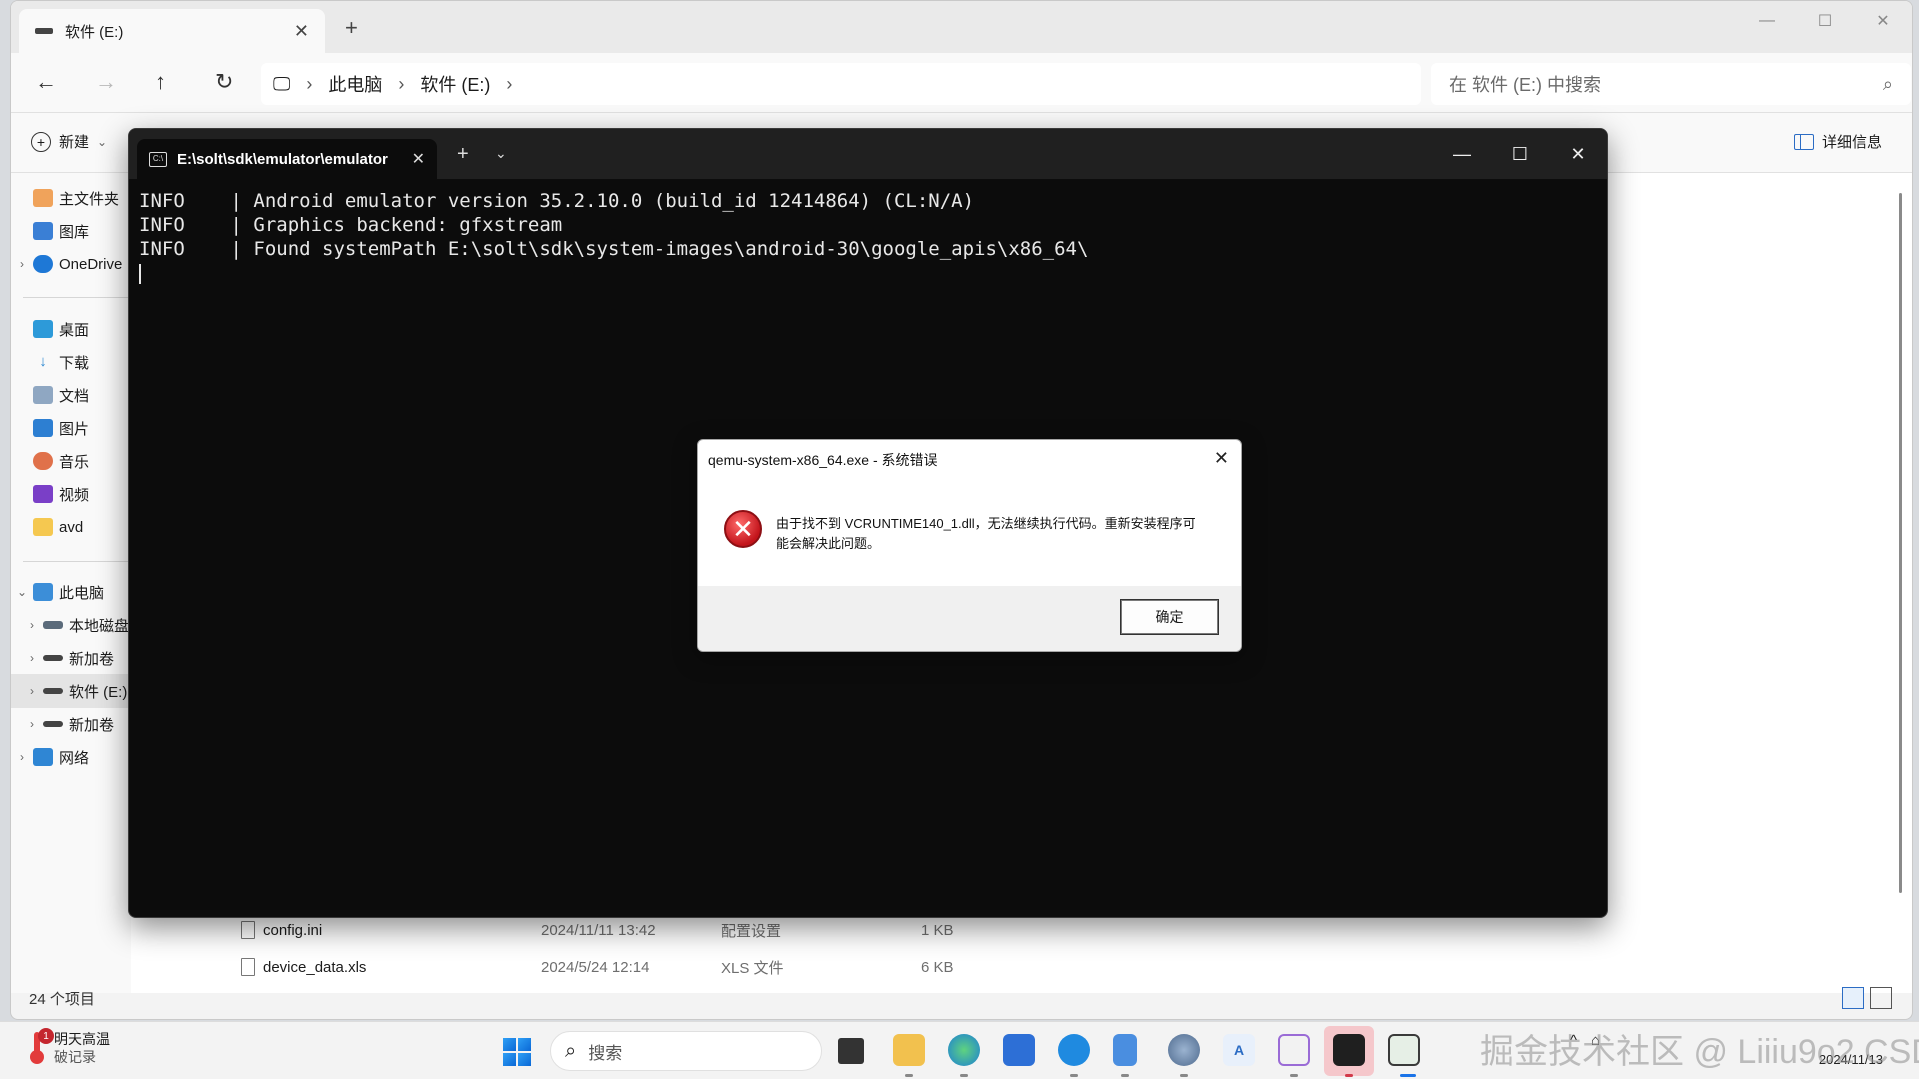 The height and width of the screenshot is (1079, 1919). What do you see at coordinates (94, 32) in the screenshot?
I see `explorer-tab-title: 软件 (E:)` at bounding box center [94, 32].